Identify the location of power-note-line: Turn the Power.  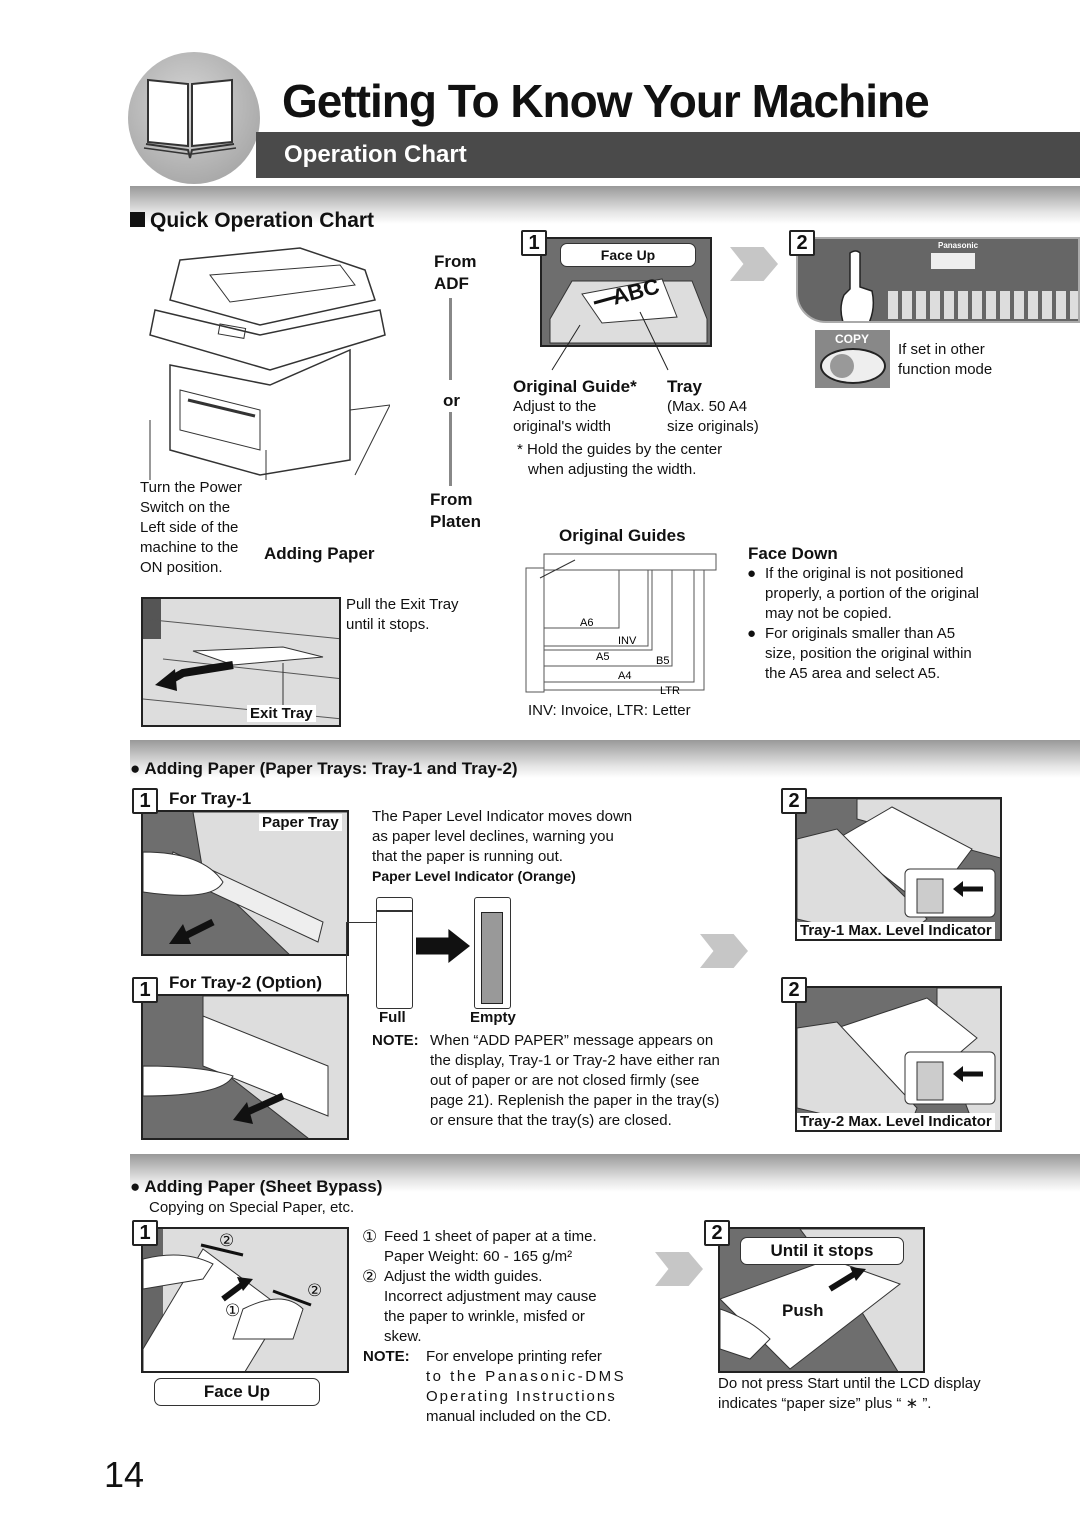
(191, 487).